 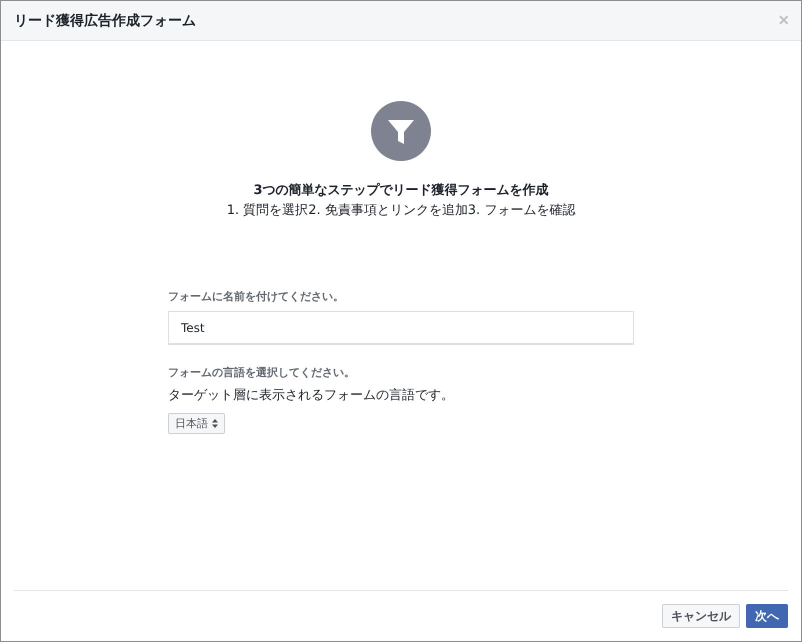 I want to click on intro-steps: 1. 質問を選択2. 免責事項とリンクを追加3. フォームを確認, so click(x=401, y=210).